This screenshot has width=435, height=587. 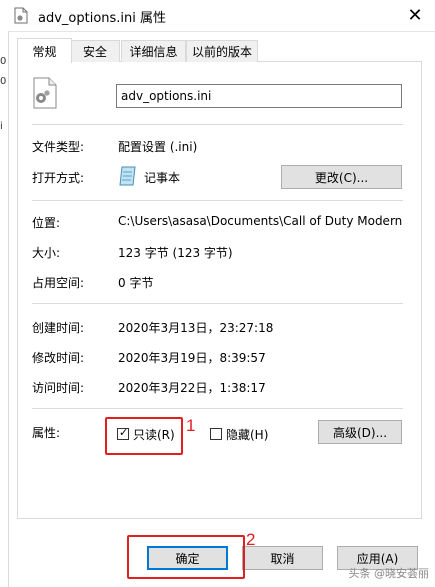 I want to click on hidden-label: 隐藏(H), so click(x=247, y=434).